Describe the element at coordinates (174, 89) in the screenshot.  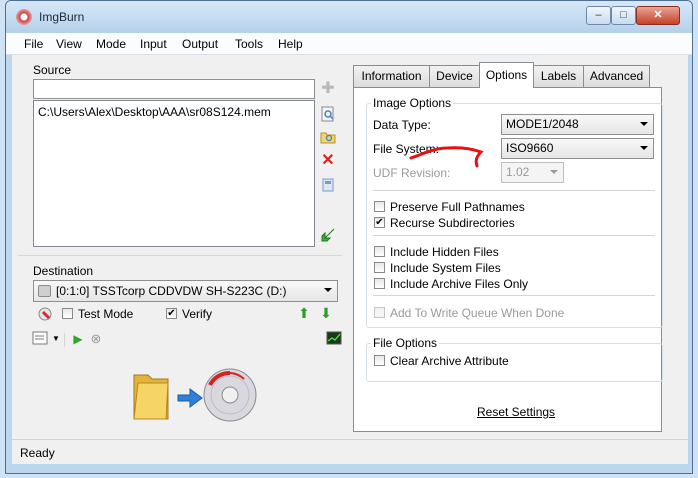
I see `source-combo` at that location.